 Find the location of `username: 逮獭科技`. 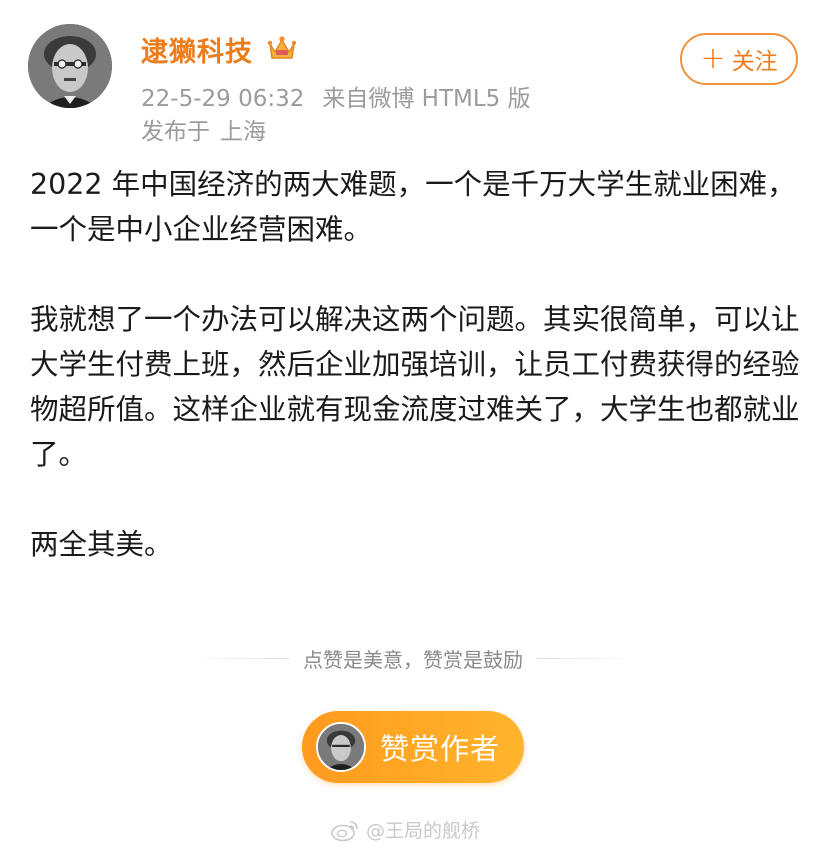

username: 逮獭科技 is located at coordinates (197, 49).